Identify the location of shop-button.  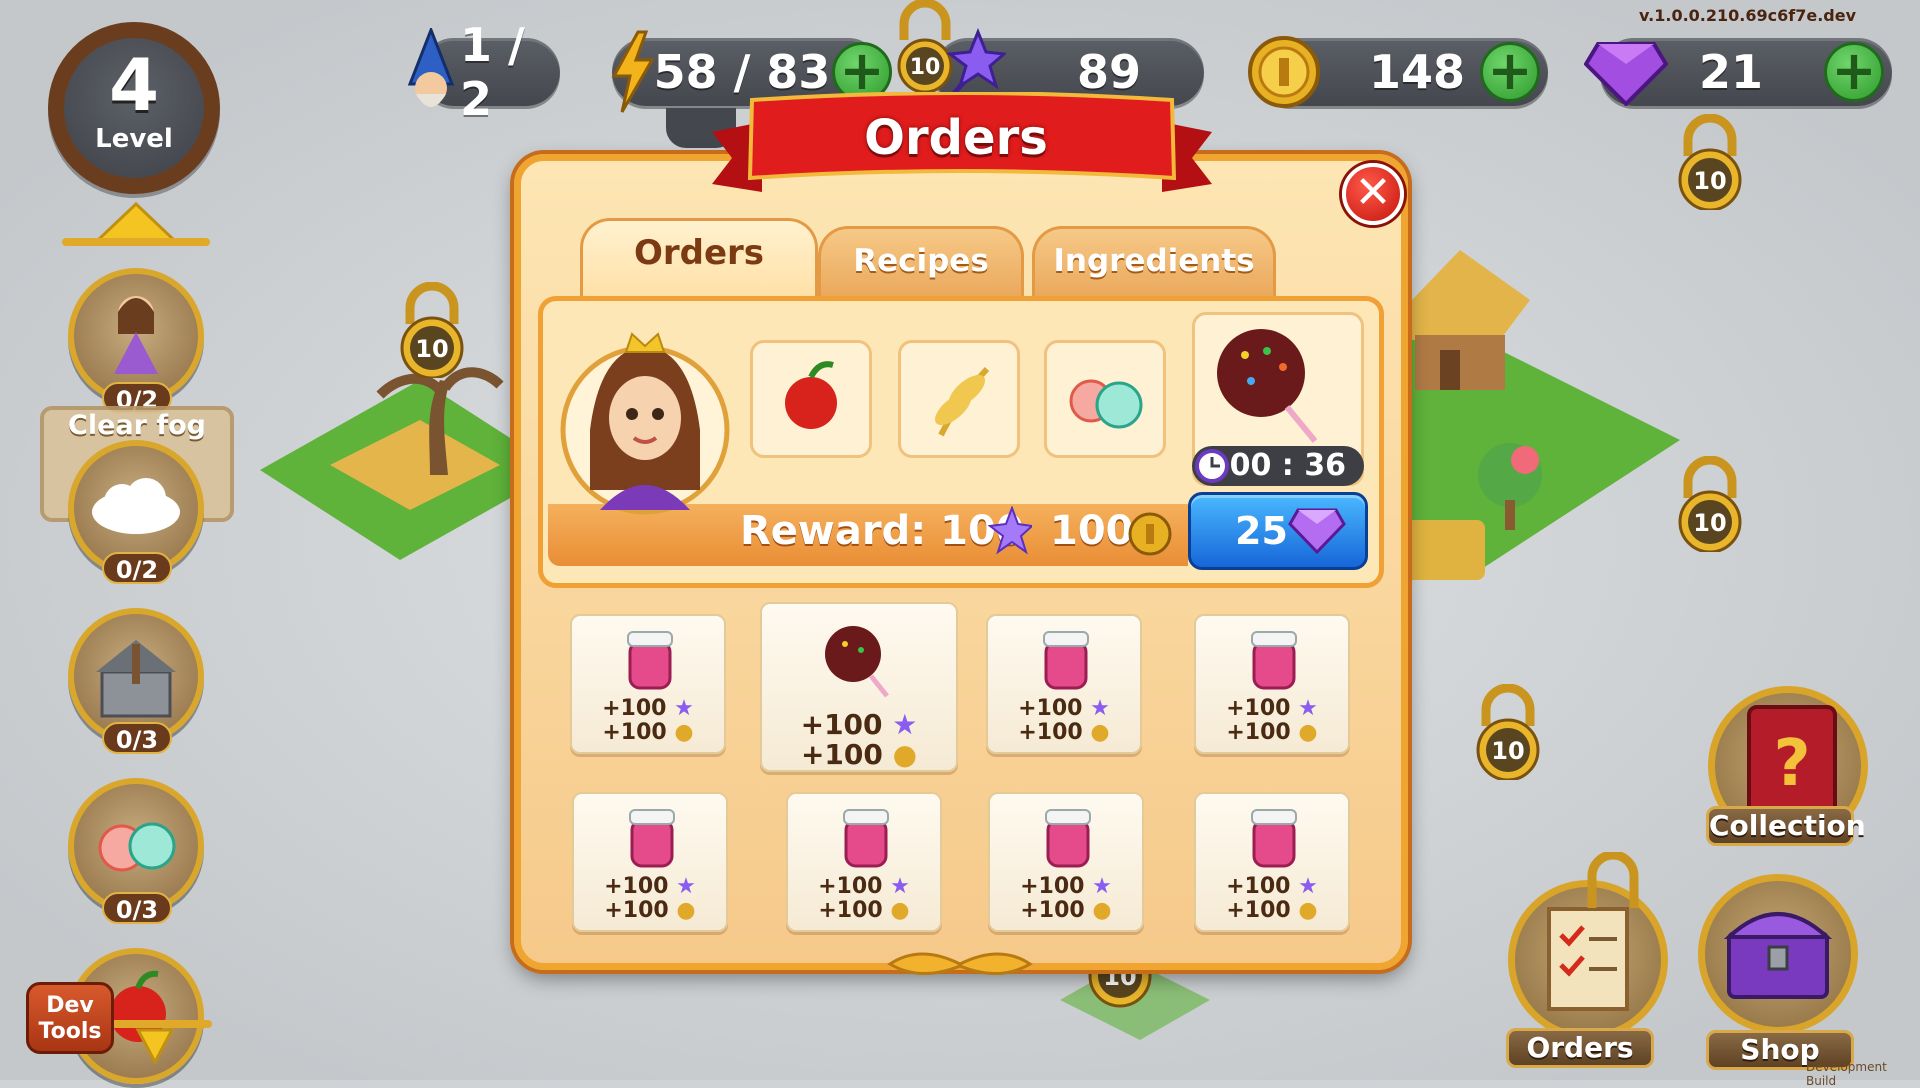
(1778, 954).